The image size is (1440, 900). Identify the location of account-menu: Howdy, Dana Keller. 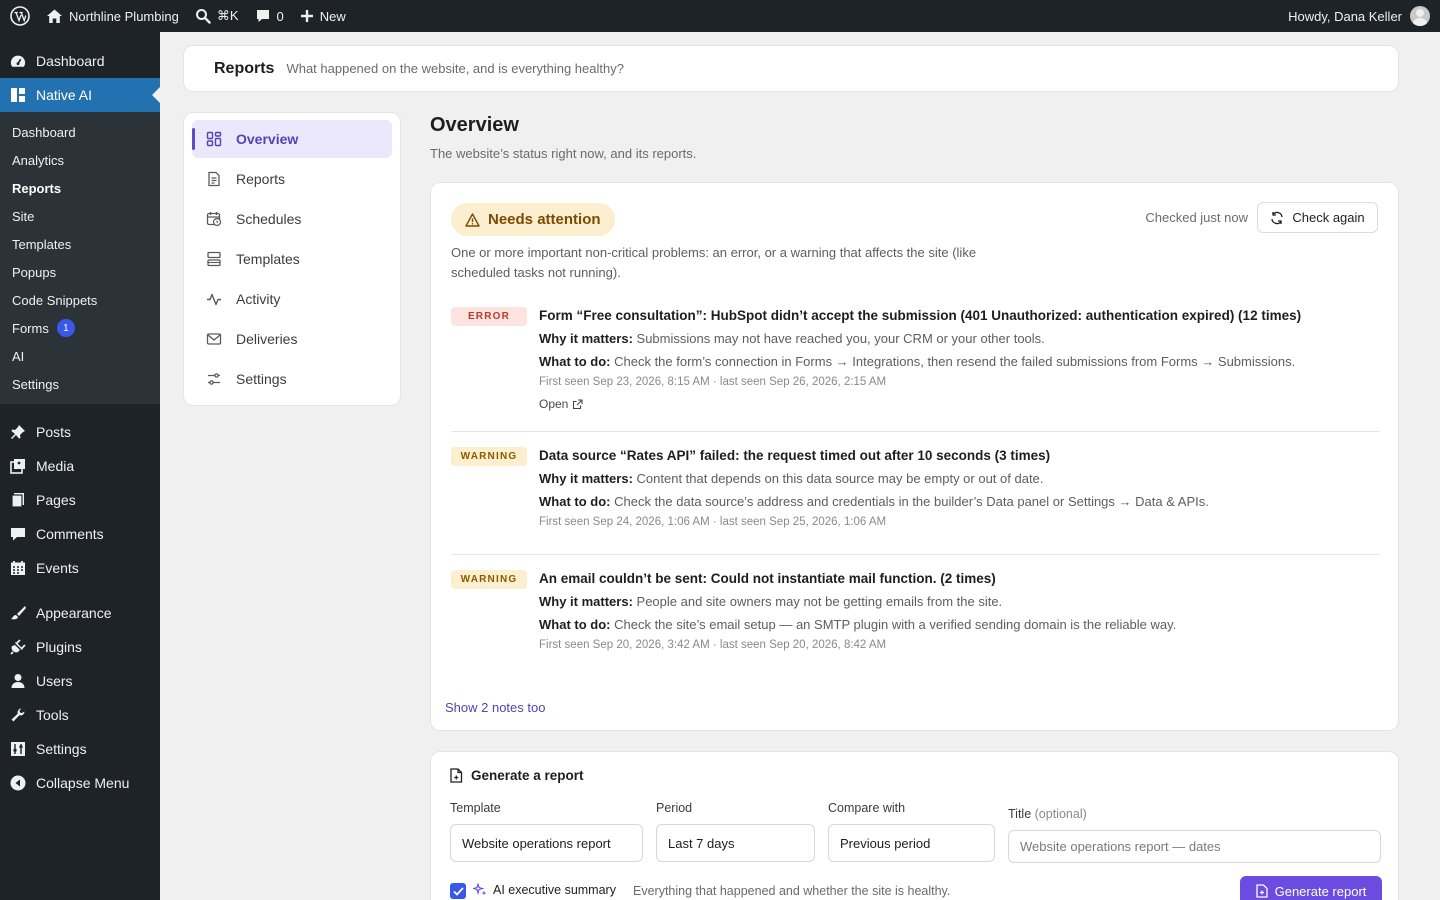
(1364, 16).